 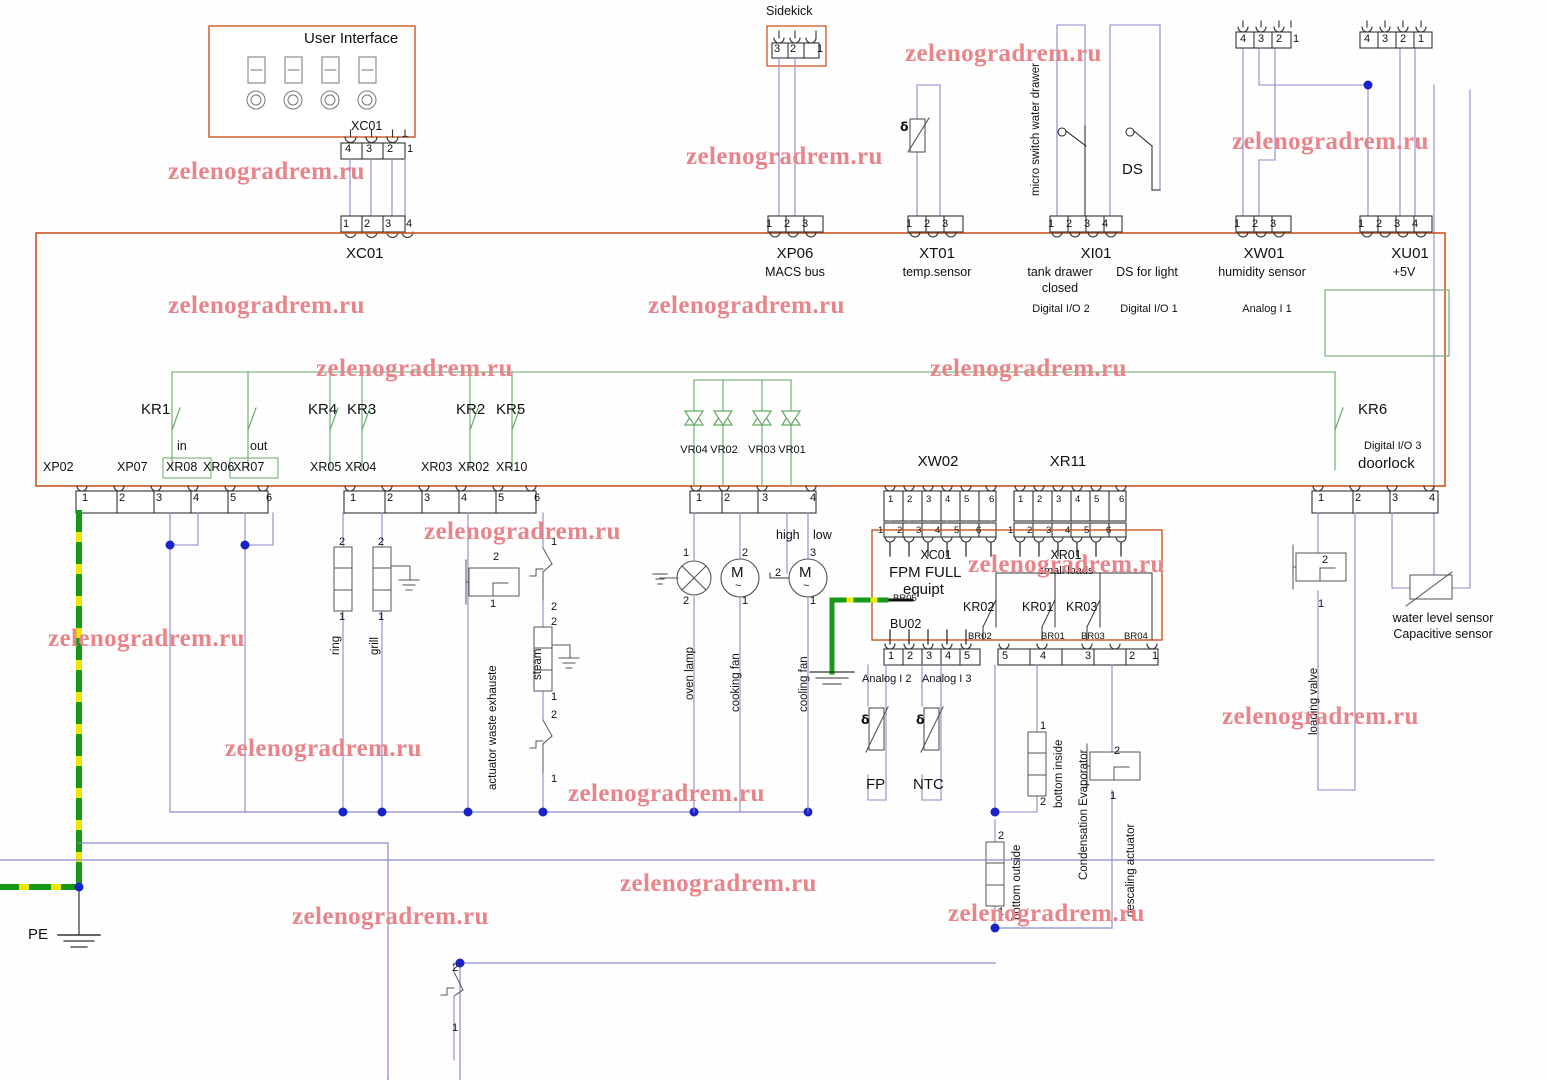 What do you see at coordinates (804, 684) in the screenshot?
I see `label-cooling-fan: cooling fan` at bounding box center [804, 684].